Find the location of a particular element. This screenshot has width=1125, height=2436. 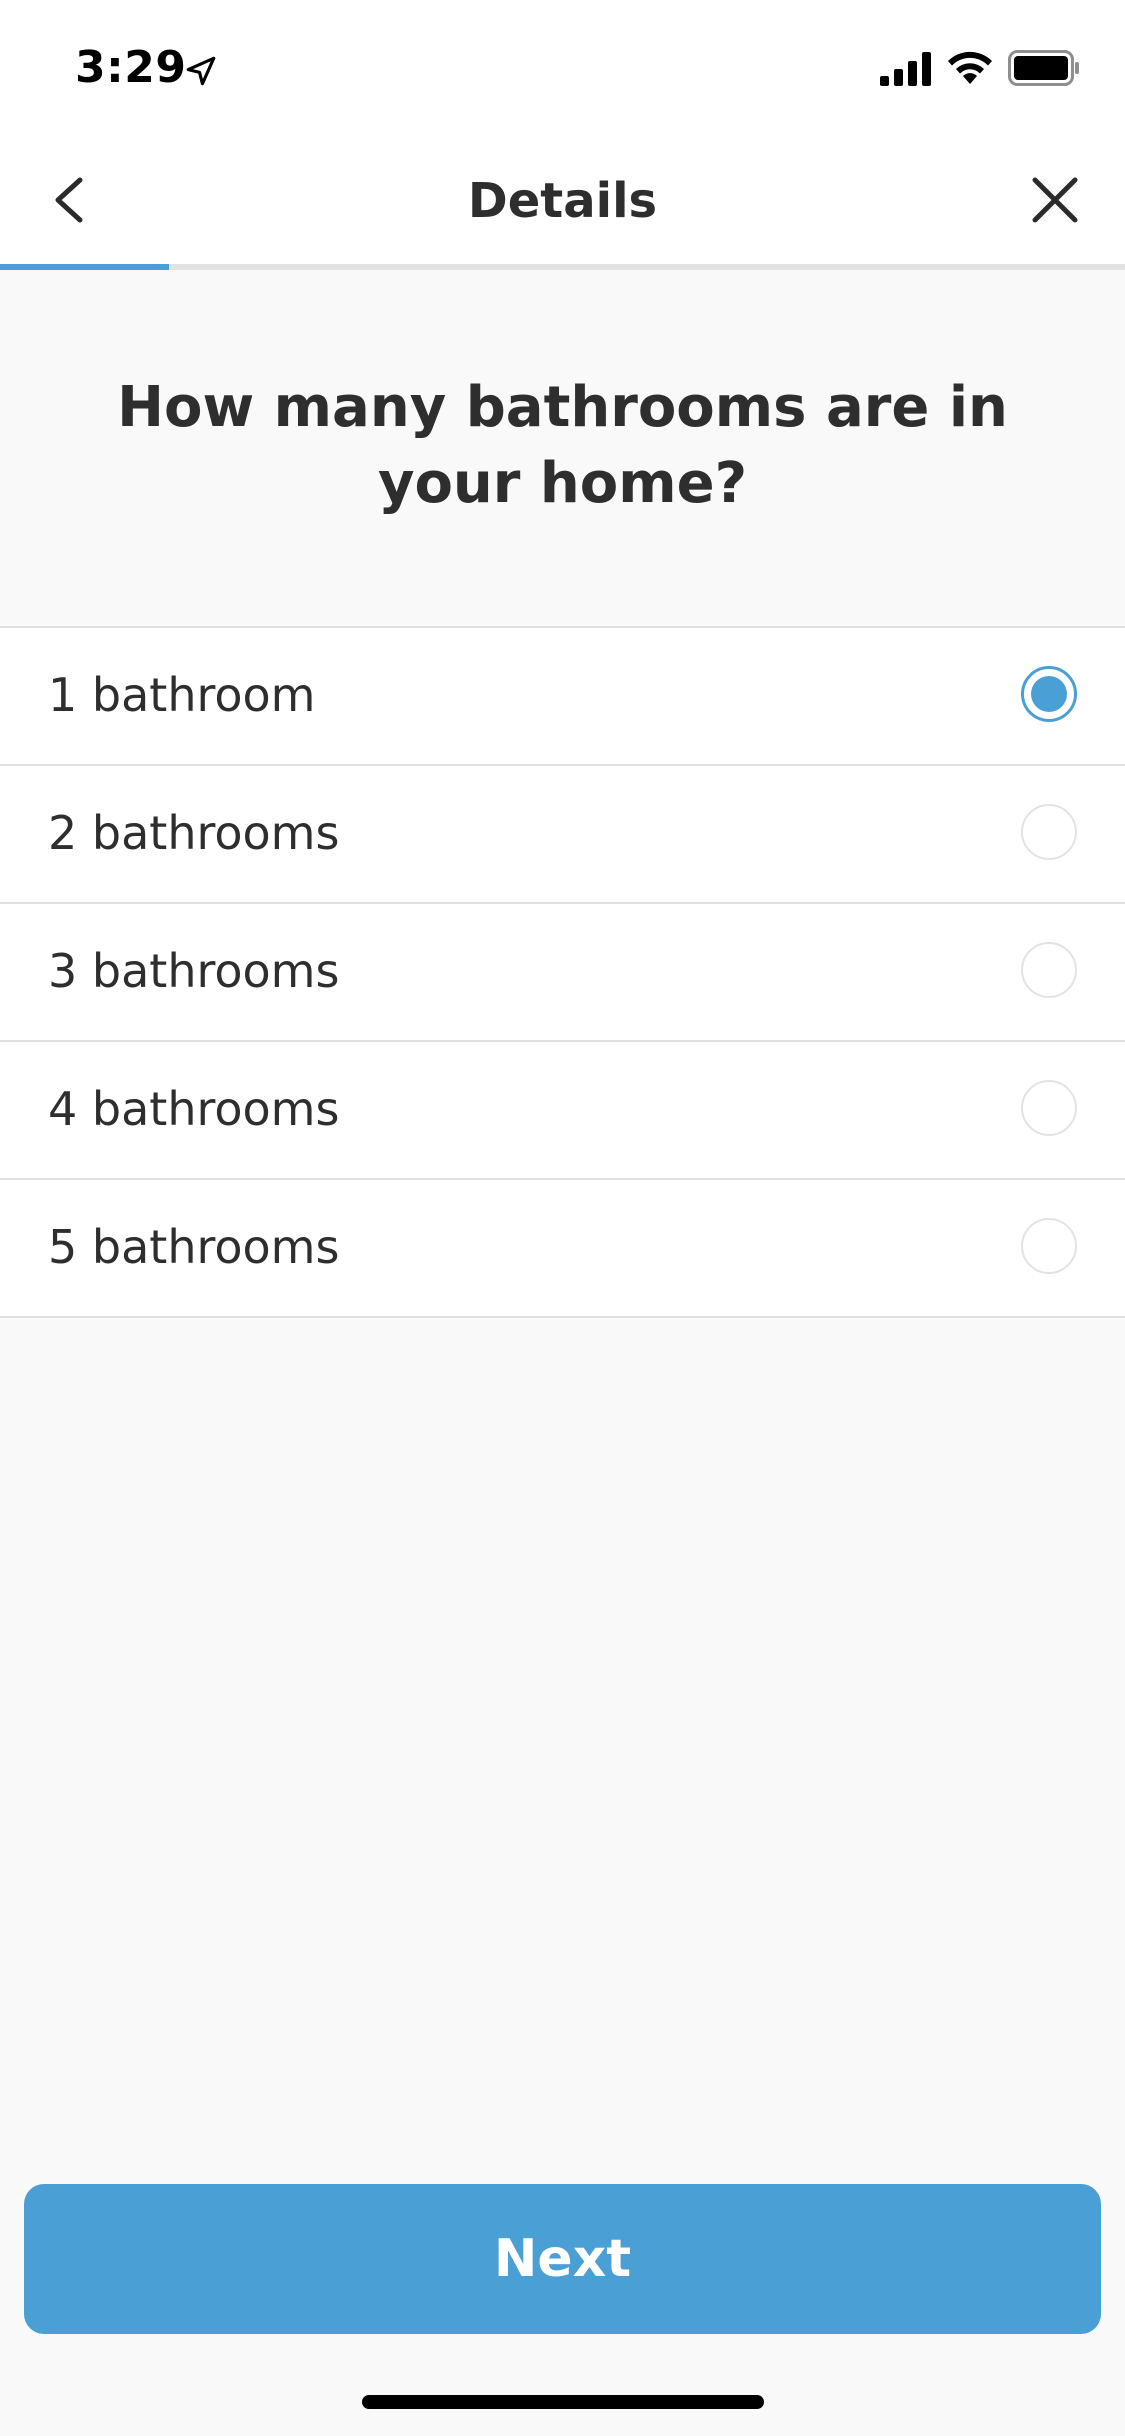

page-title: Details is located at coordinates (562, 201).